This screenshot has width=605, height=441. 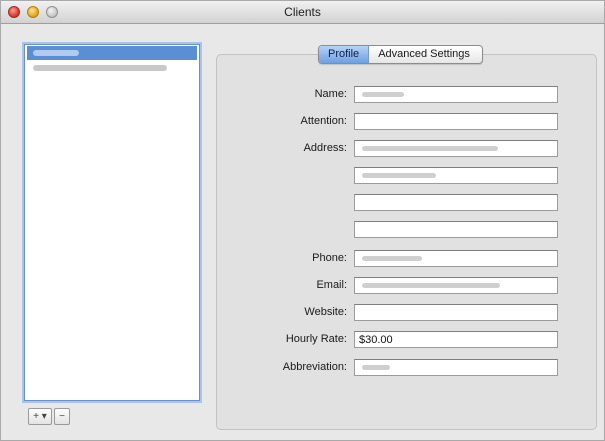 What do you see at coordinates (456, 229) in the screenshot?
I see `address-line-4-field` at bounding box center [456, 229].